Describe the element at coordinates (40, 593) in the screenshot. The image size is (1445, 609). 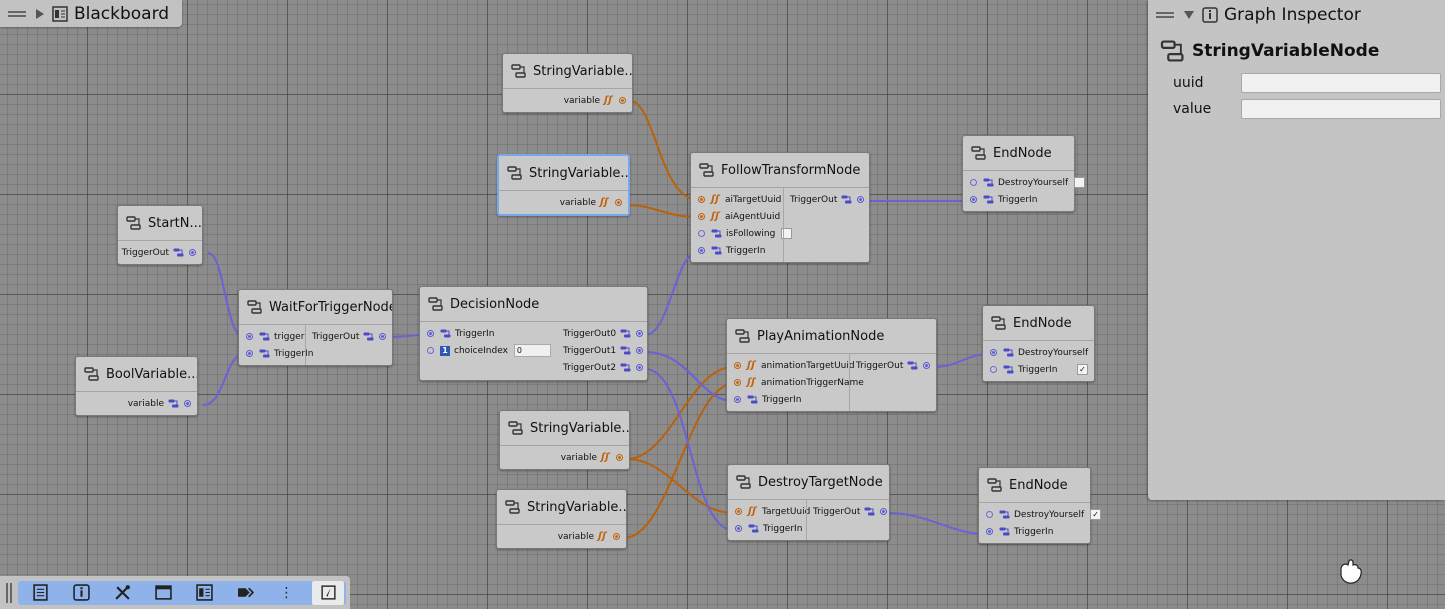
I see `list-icon` at that location.